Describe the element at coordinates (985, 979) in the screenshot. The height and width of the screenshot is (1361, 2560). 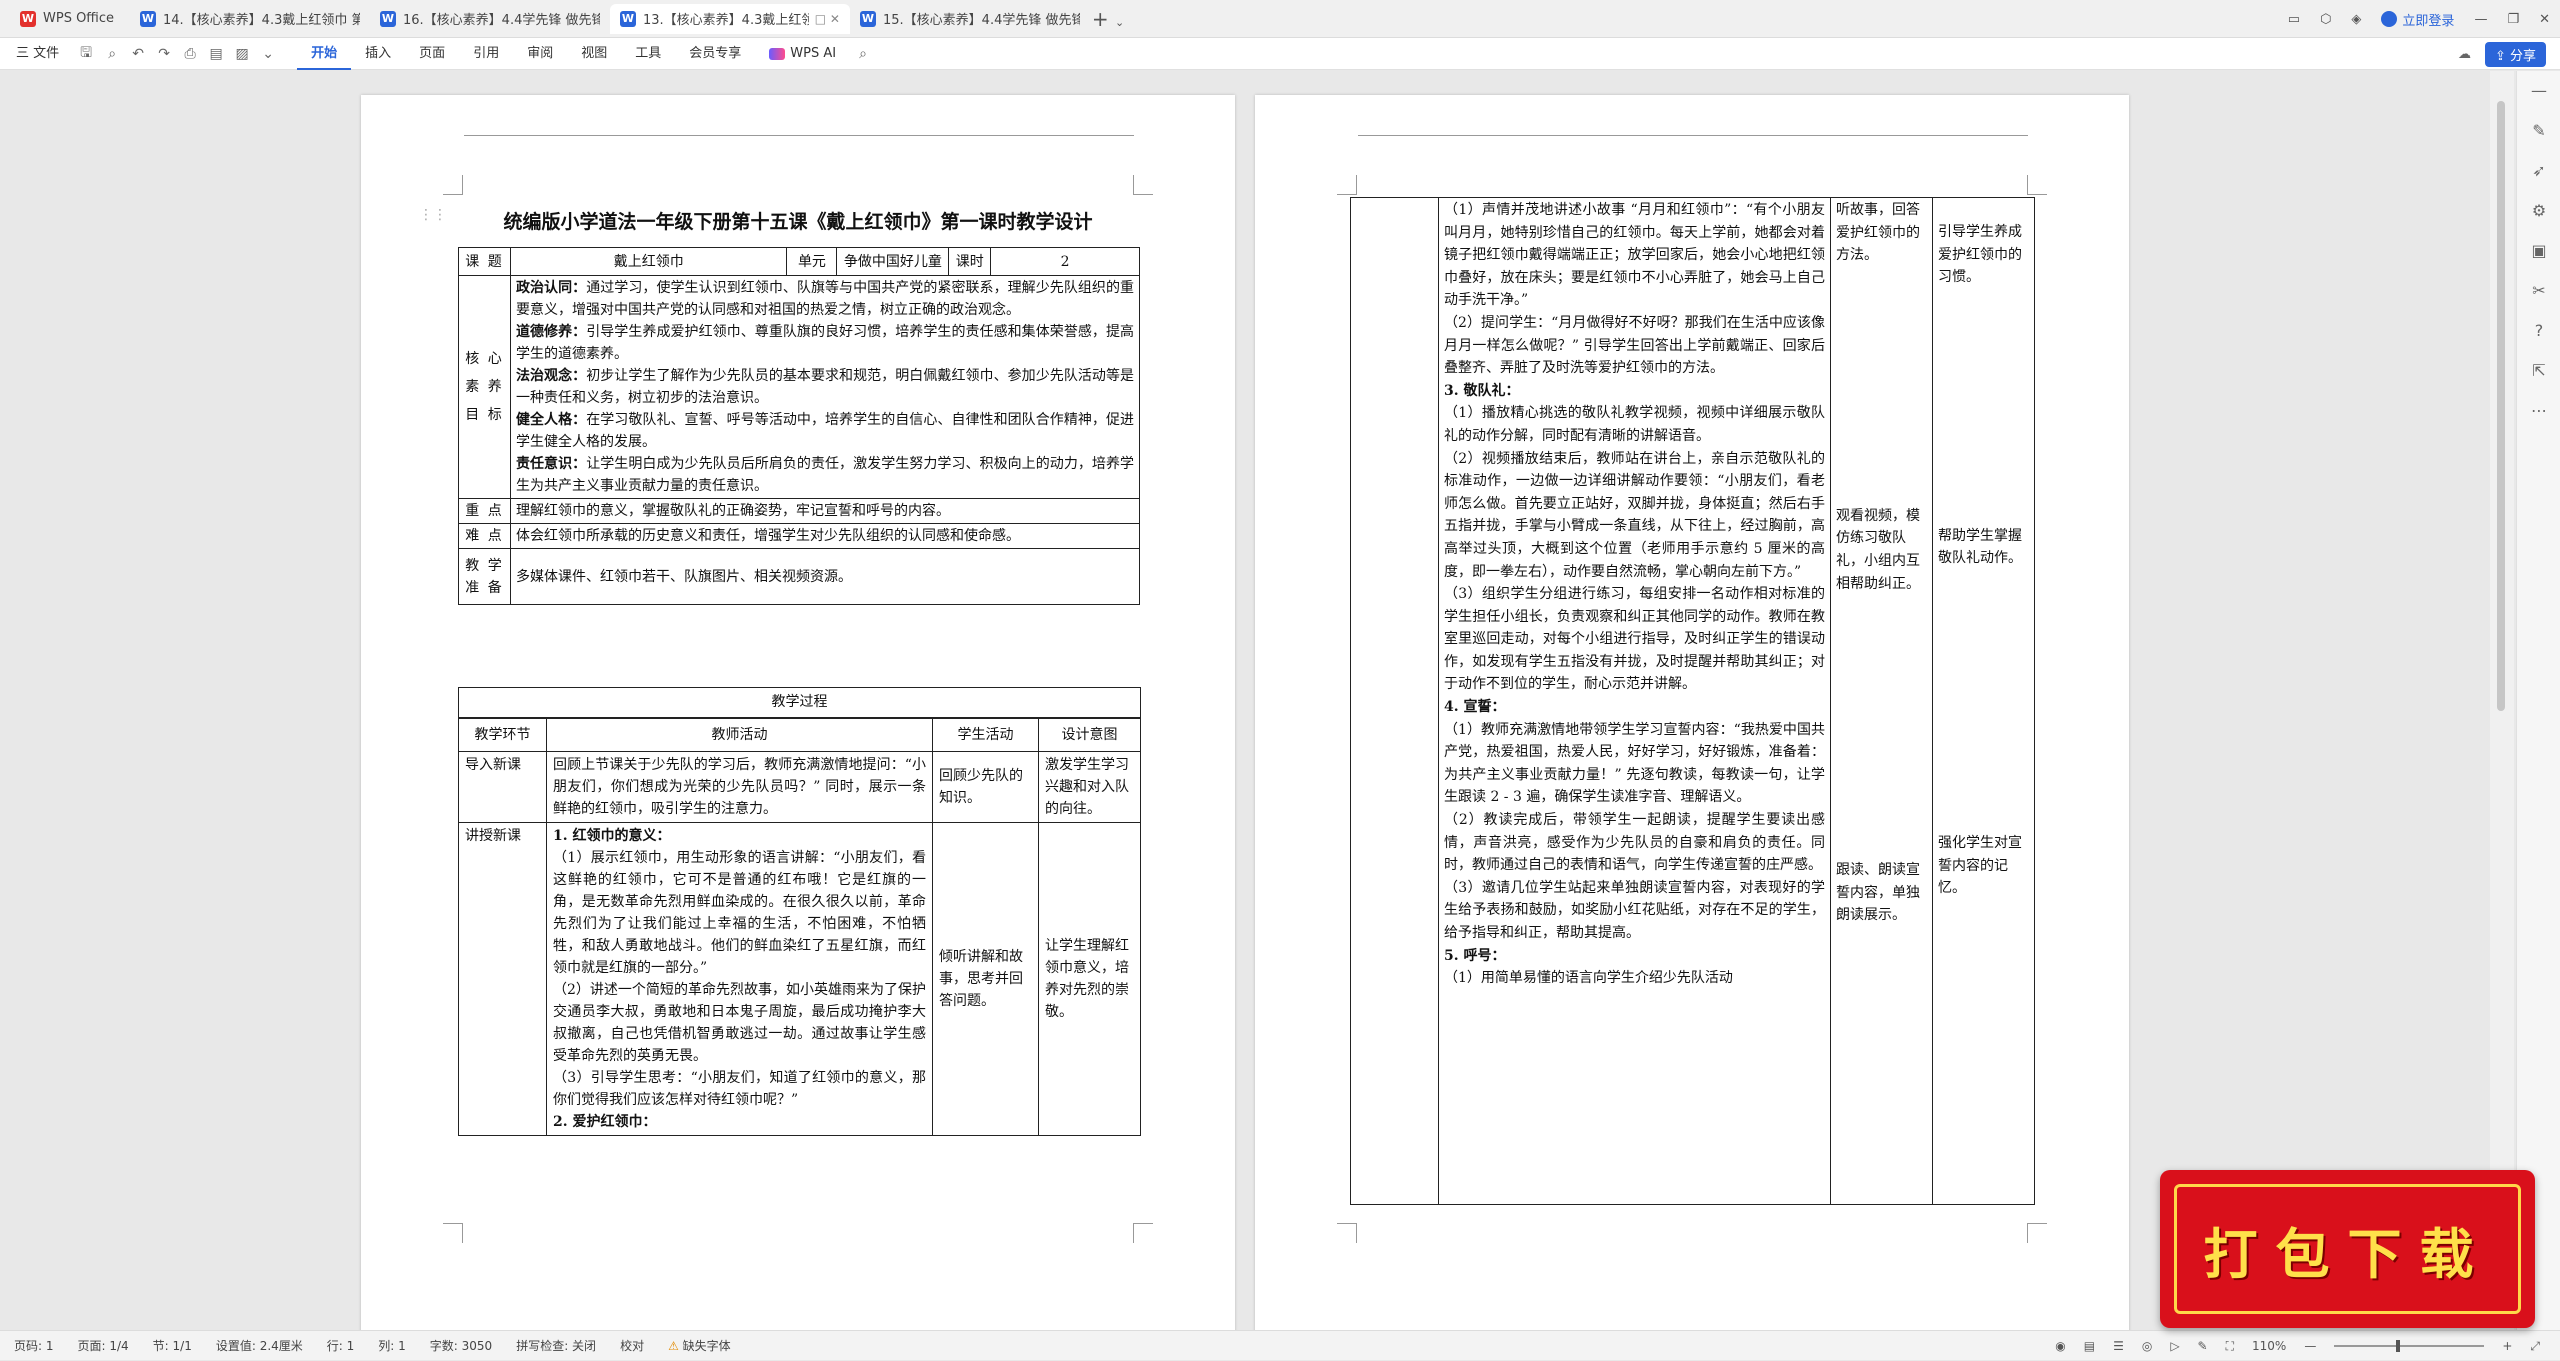
I see `student-activity-cell: 倾听讲解和故事，思考并回答问题。` at that location.